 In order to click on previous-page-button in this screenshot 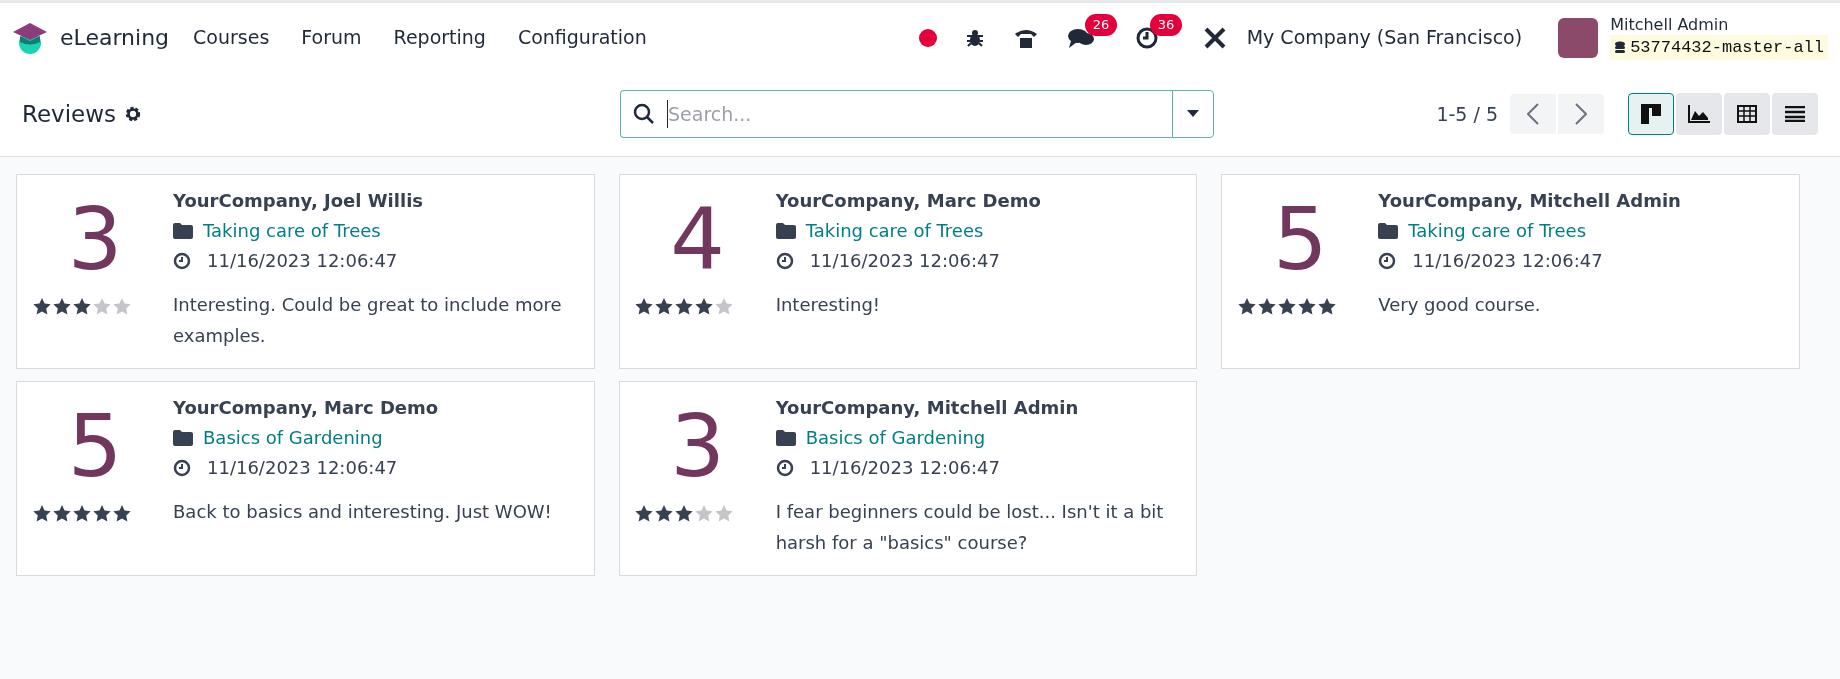, I will do `click(1533, 114)`.